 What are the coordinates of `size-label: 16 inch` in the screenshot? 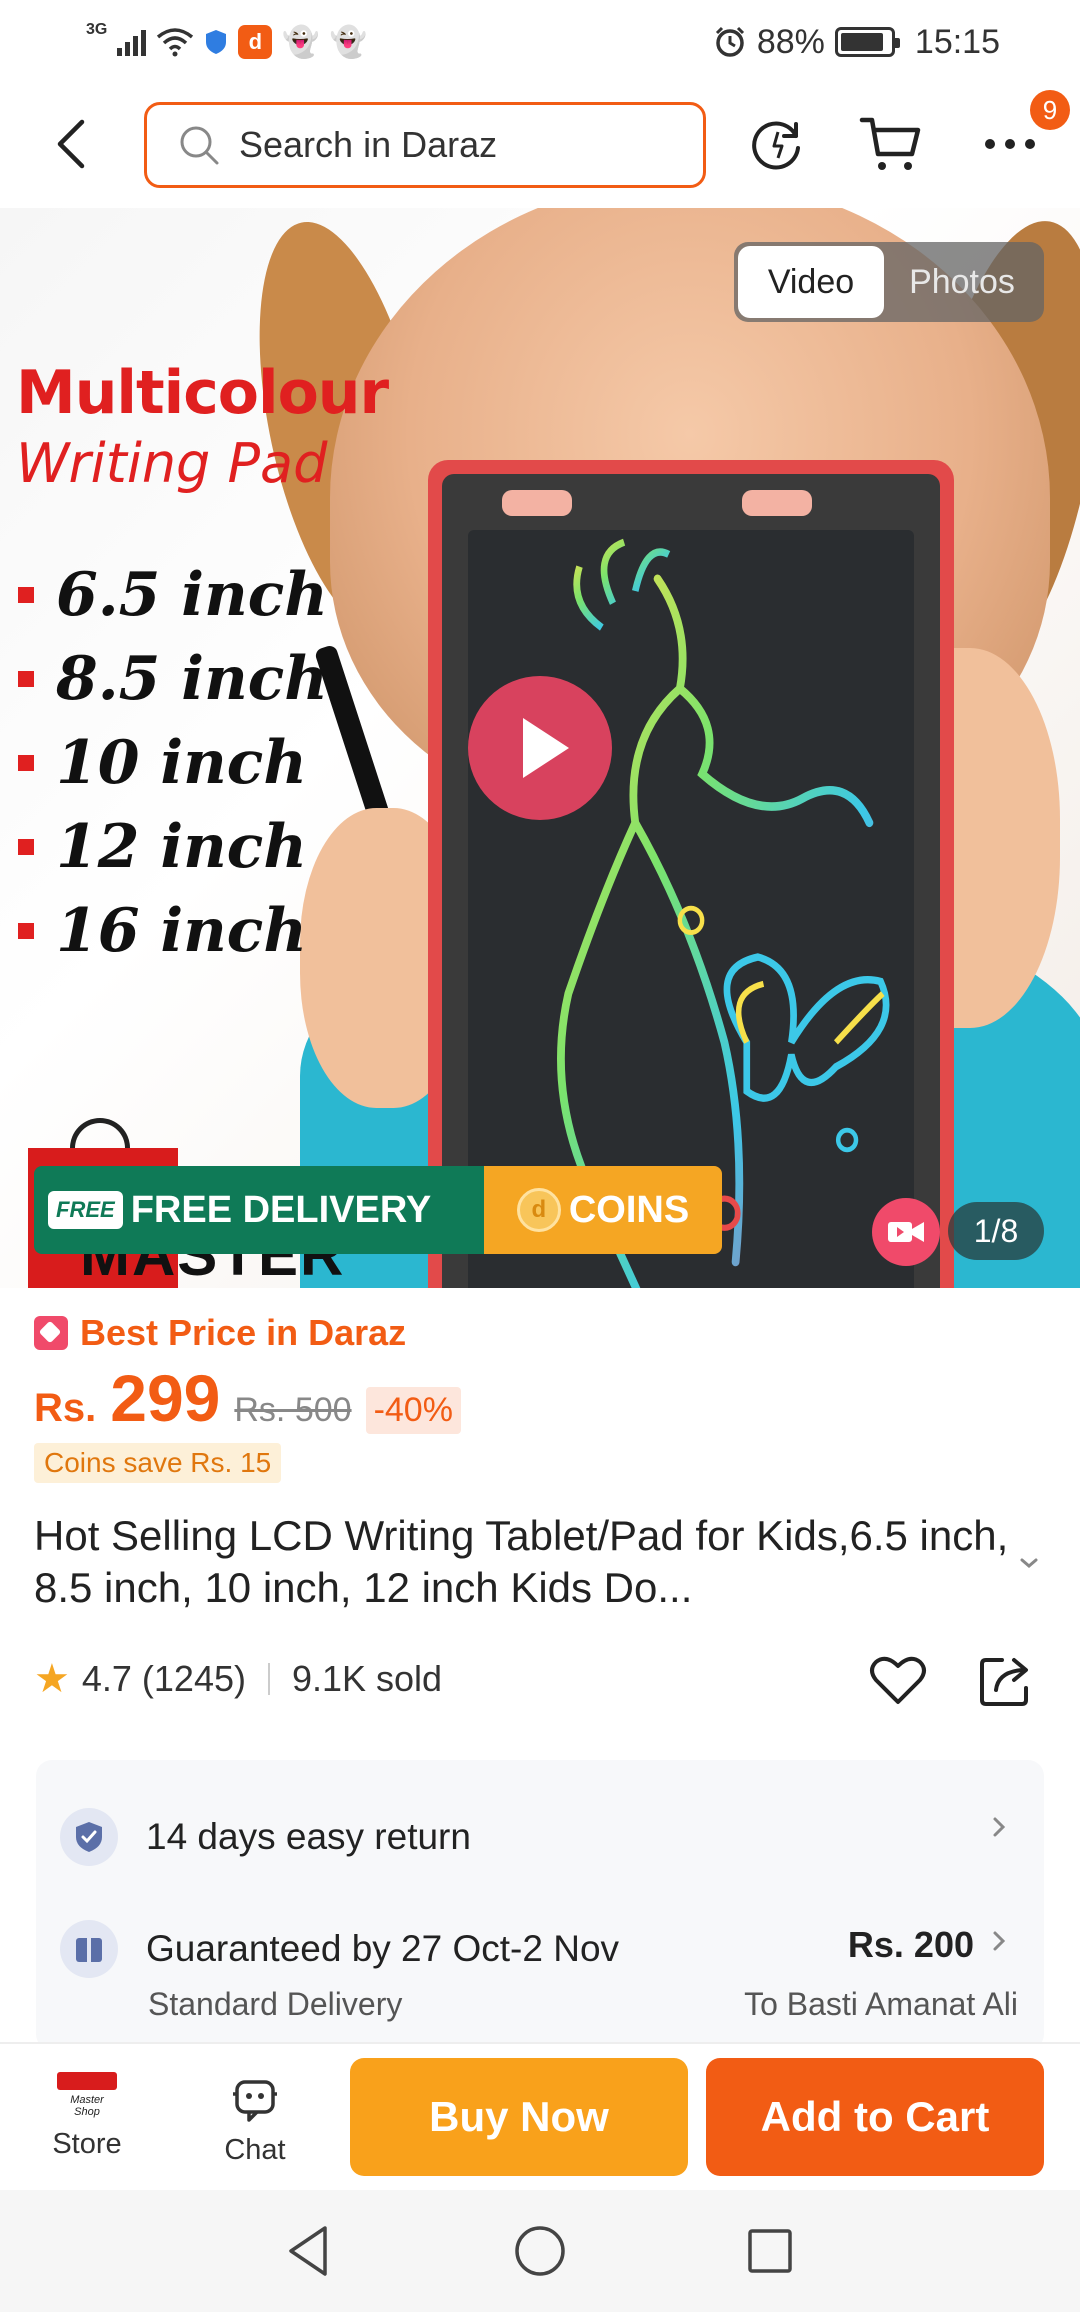 It's located at (181, 931).